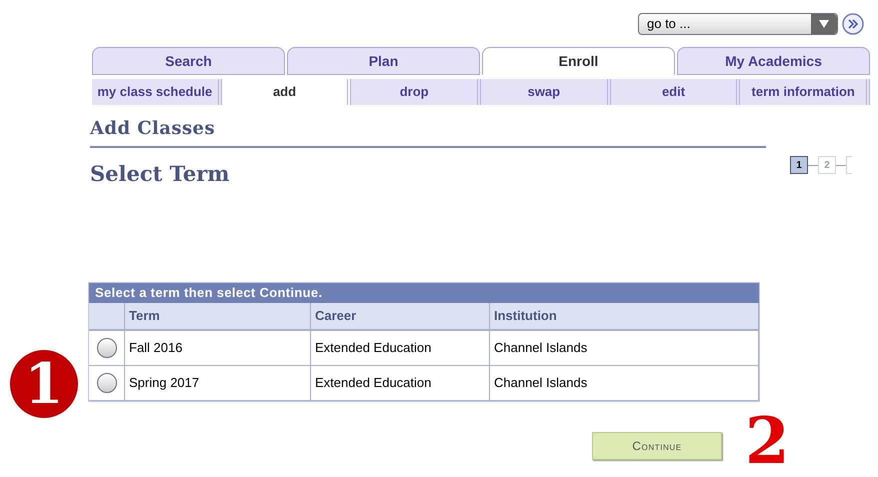 This screenshot has width=878, height=477. What do you see at coordinates (657, 446) in the screenshot?
I see `continue-button: Continue` at bounding box center [657, 446].